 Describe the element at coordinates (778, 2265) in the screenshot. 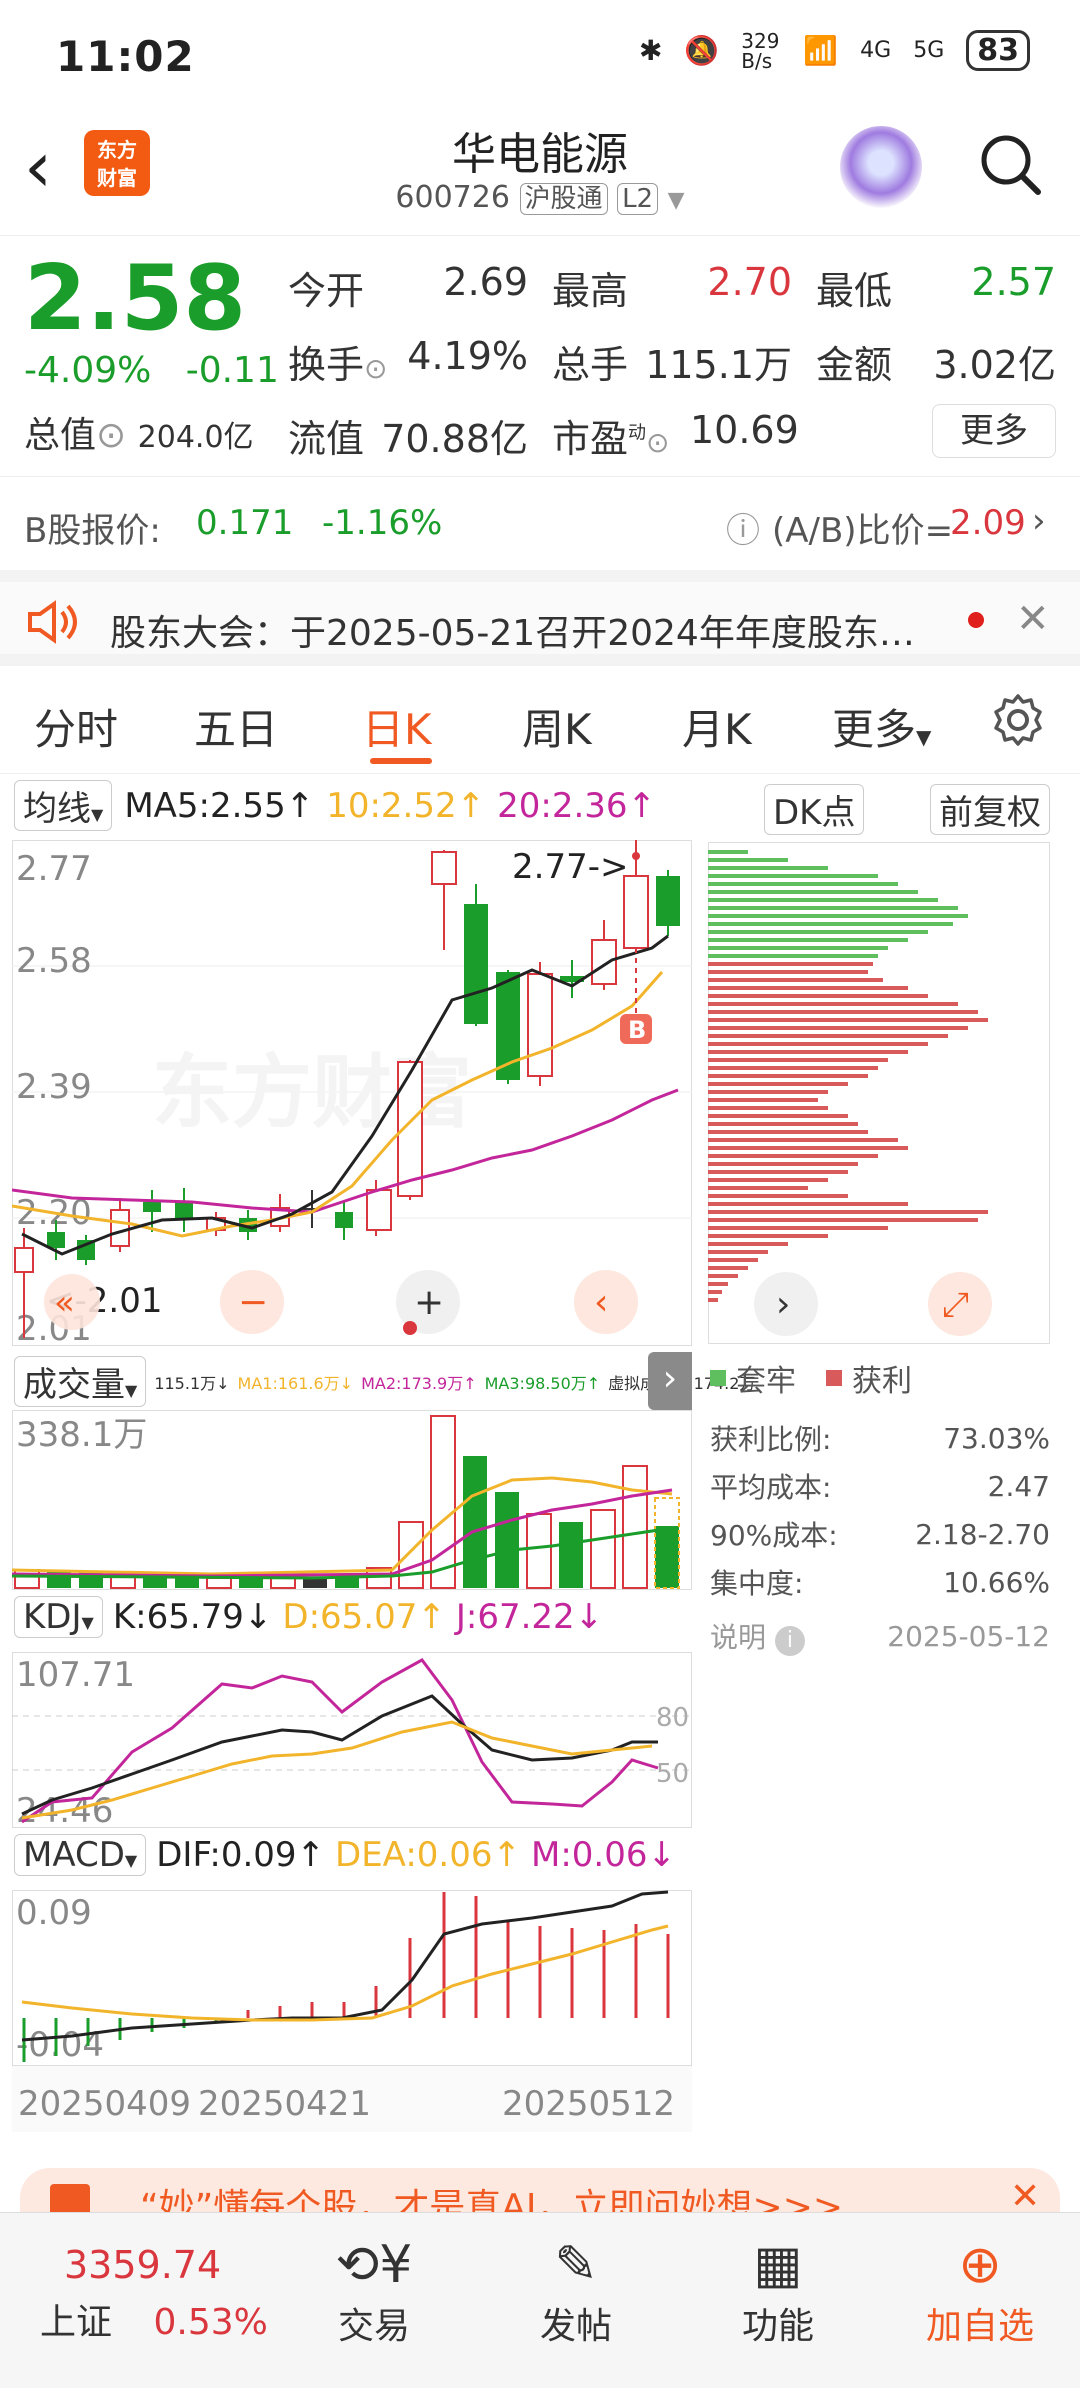

I see `grid-icon: ▦` at that location.